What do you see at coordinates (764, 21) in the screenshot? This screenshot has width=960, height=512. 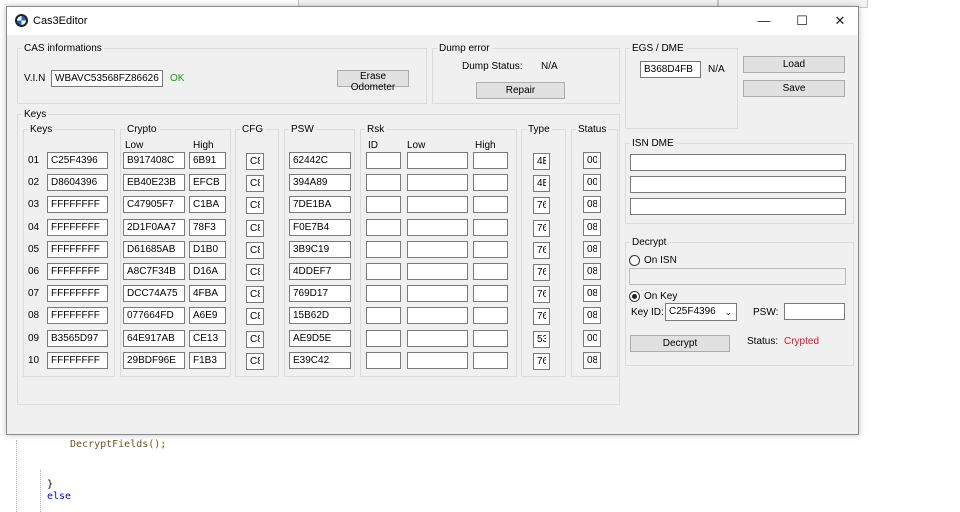 I see `minimize-button: —` at bounding box center [764, 21].